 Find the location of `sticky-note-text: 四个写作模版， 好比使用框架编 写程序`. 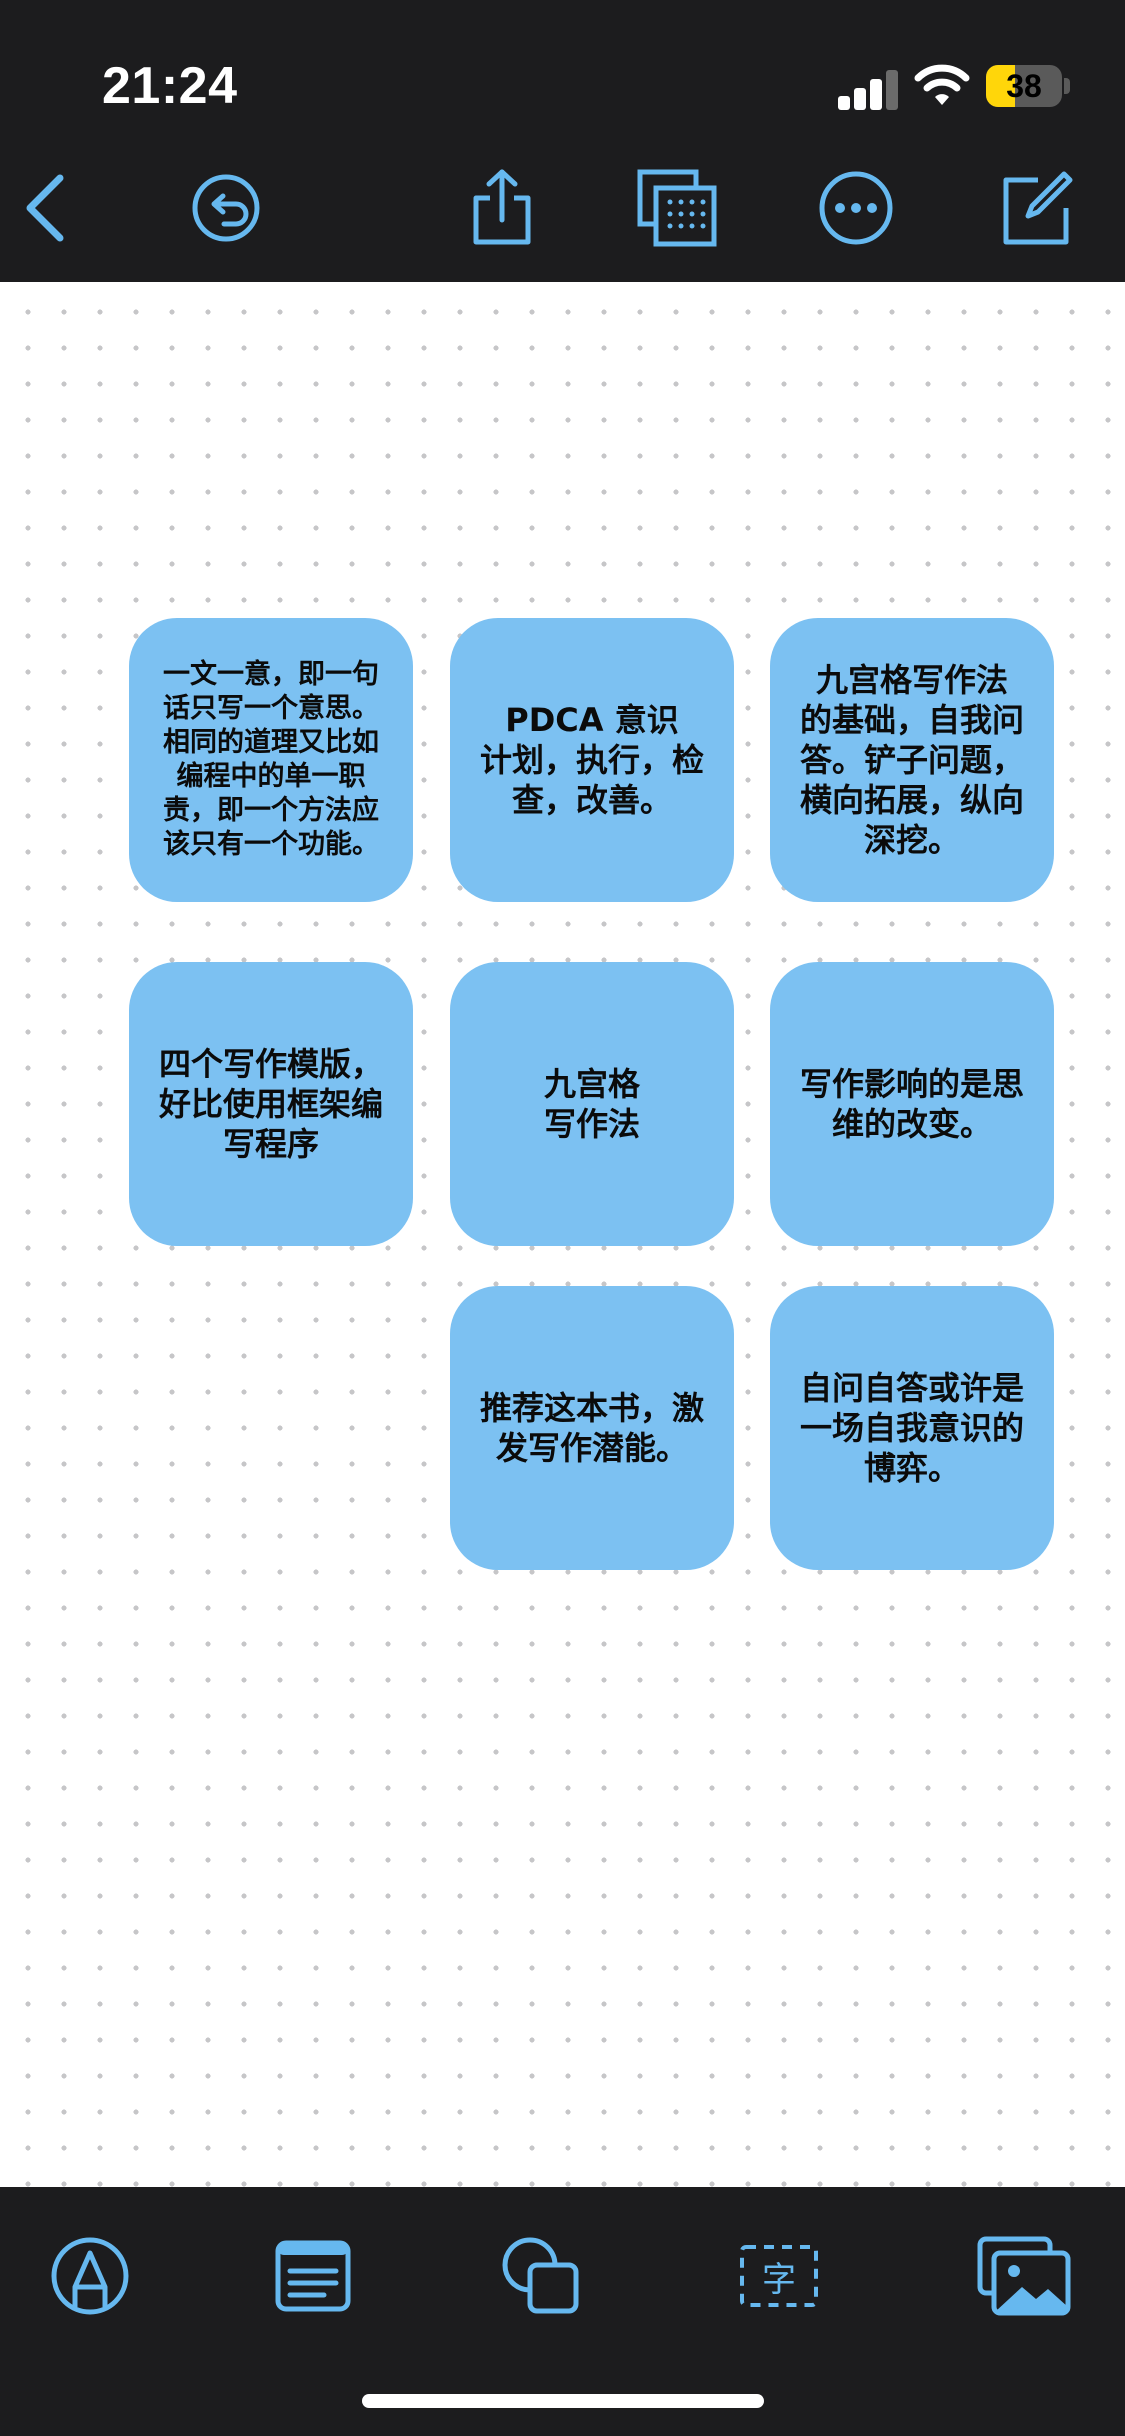

sticky-note-text: 四个写作模版， 好比使用框架编 写程序 is located at coordinates (270, 1104).